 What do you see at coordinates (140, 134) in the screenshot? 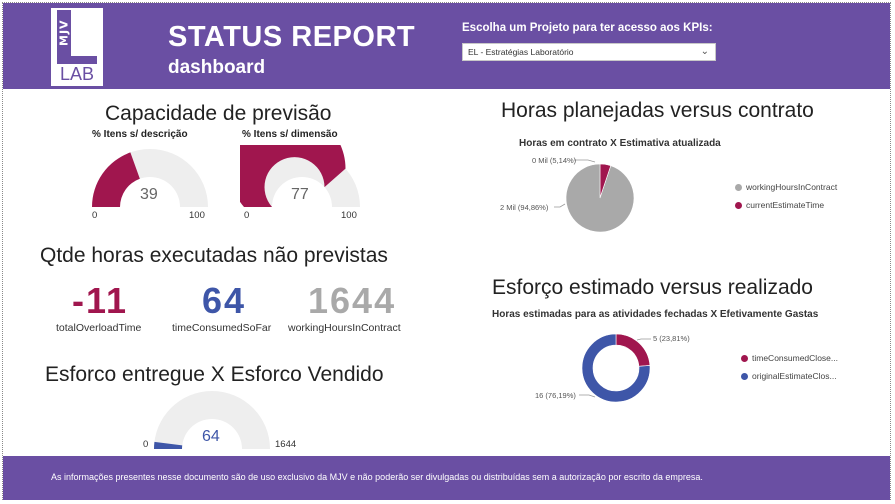
I see `gauge-label-descricao: % Itens s/ descrição` at bounding box center [140, 134].